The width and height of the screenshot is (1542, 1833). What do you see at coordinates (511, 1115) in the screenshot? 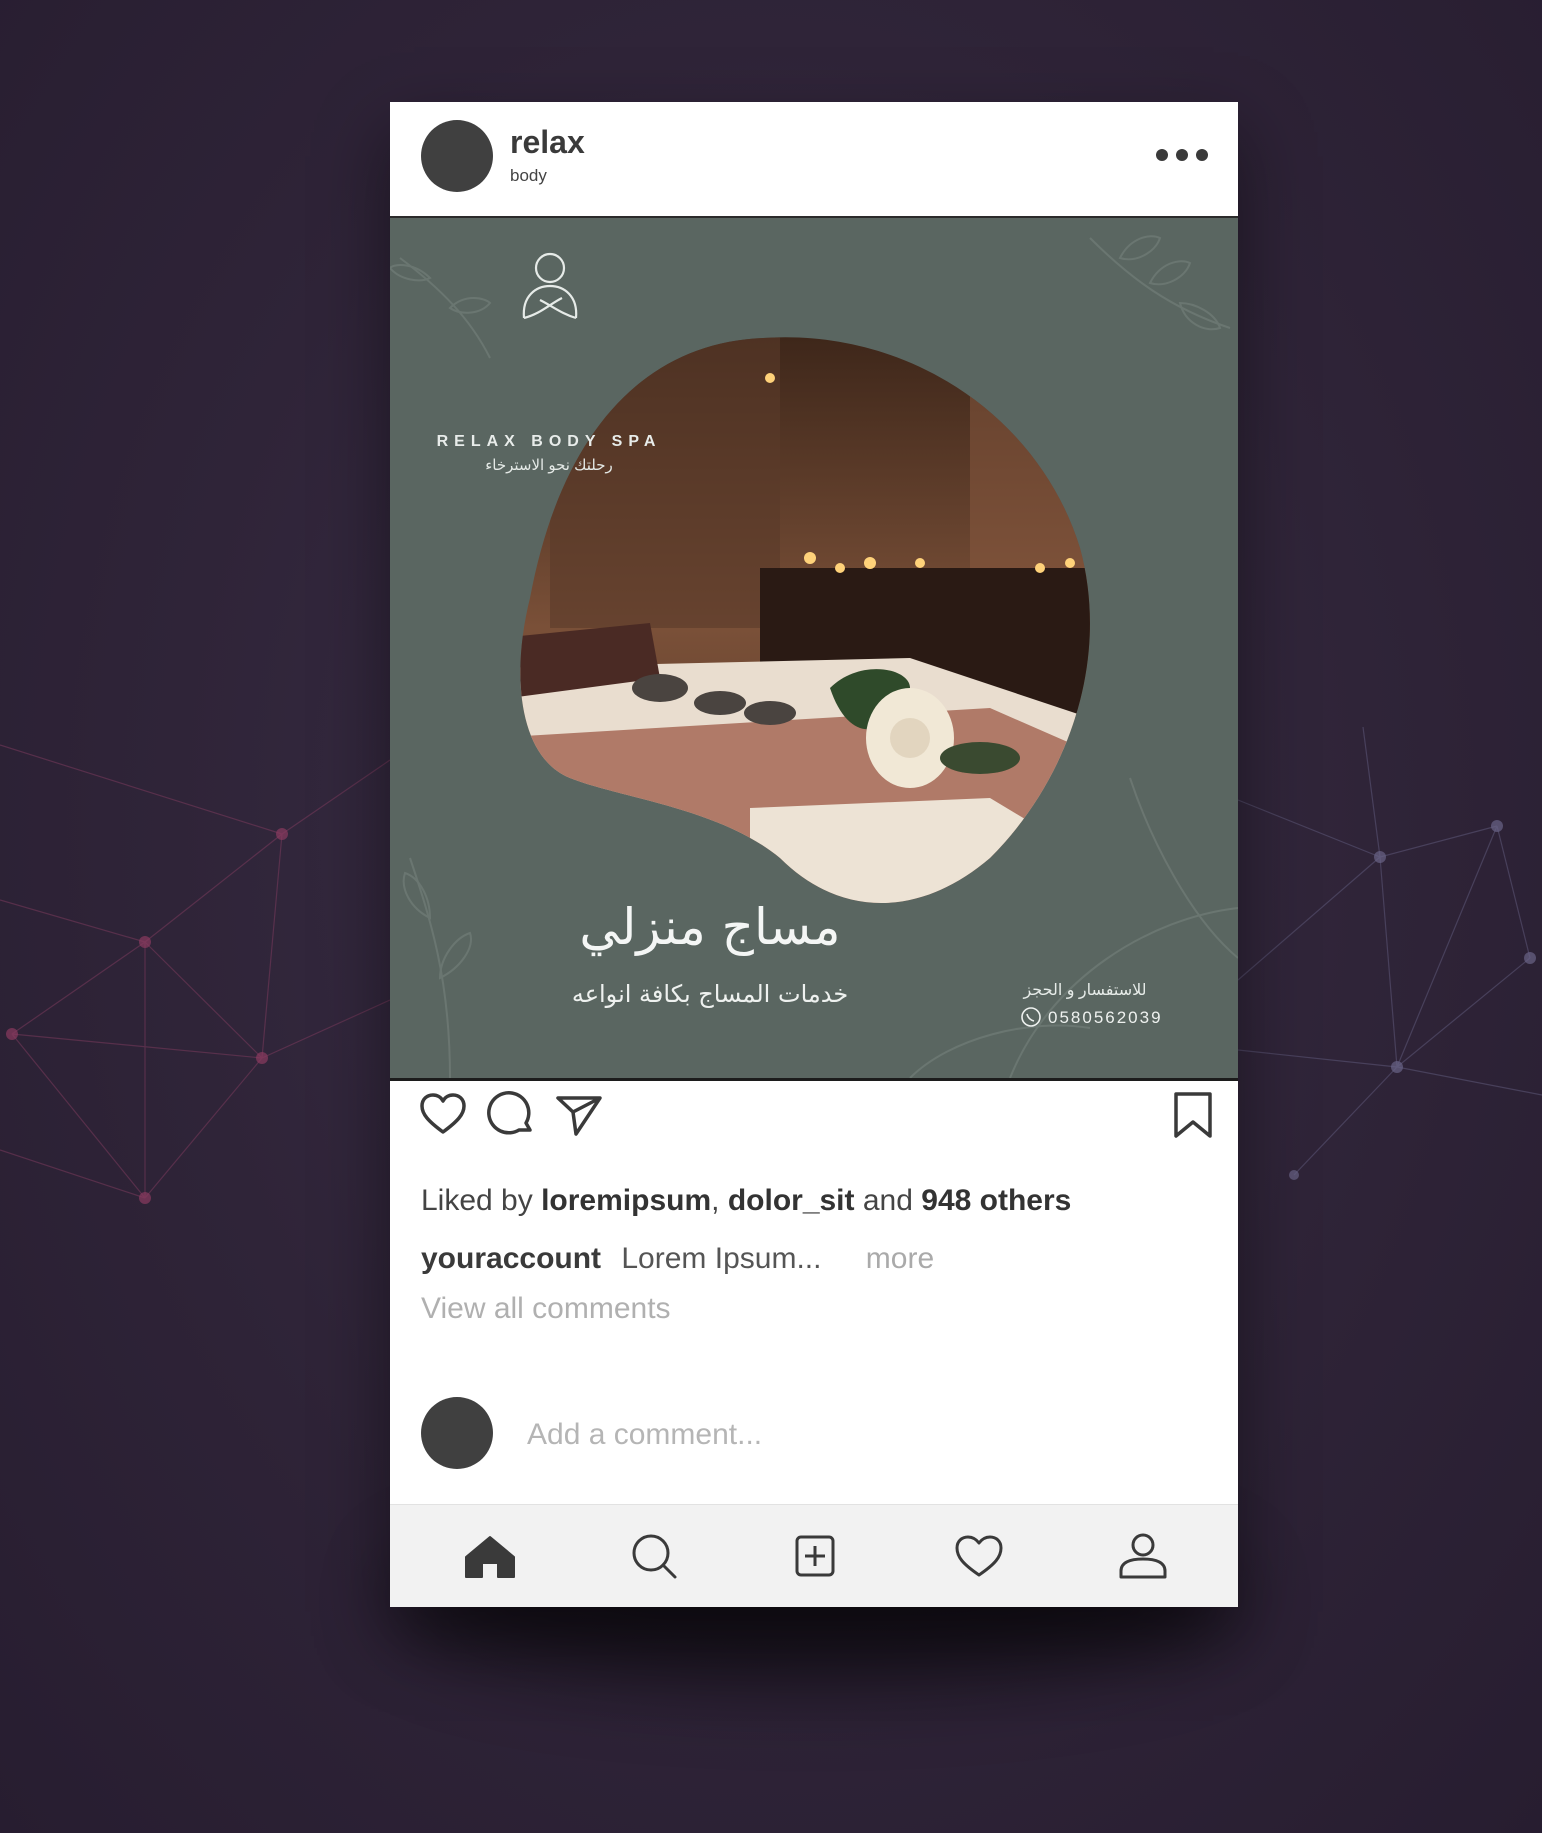
I see `comment-icon` at bounding box center [511, 1115].